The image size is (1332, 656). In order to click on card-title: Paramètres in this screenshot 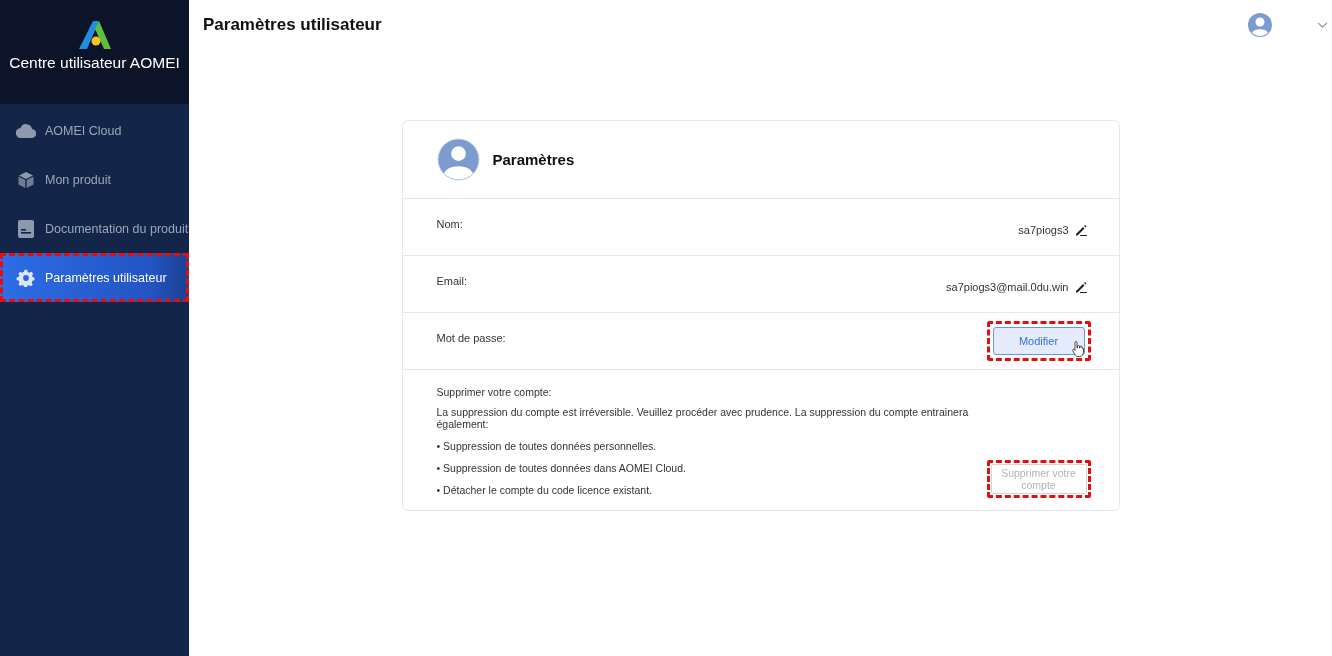, I will do `click(533, 159)`.